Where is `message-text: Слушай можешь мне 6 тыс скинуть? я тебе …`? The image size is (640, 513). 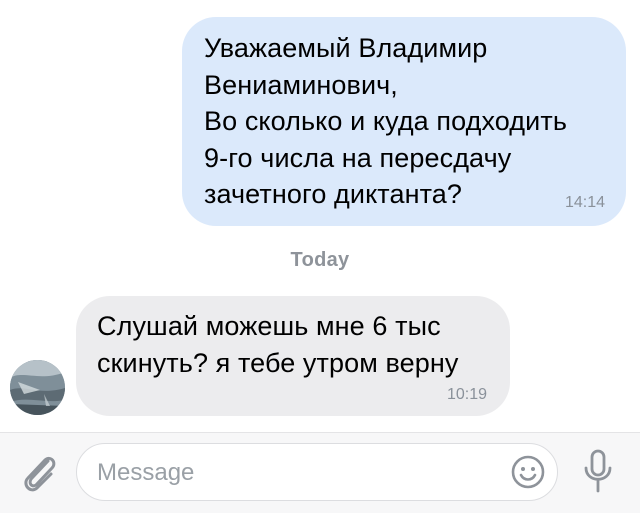 message-text: Слушай можешь мне 6 тыс скинуть? я тебе … is located at coordinates (278, 344).